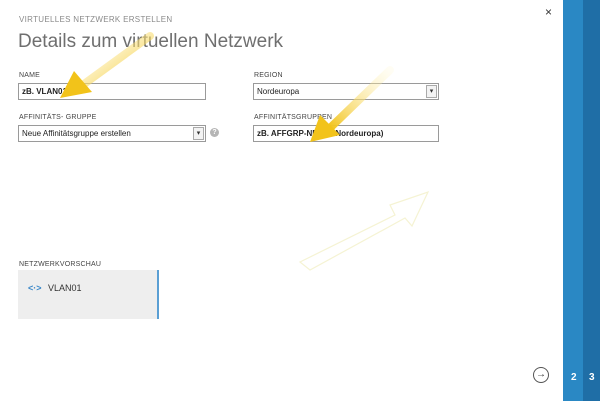  Describe the element at coordinates (268, 75) in the screenshot. I see `region-label: REGION` at that location.